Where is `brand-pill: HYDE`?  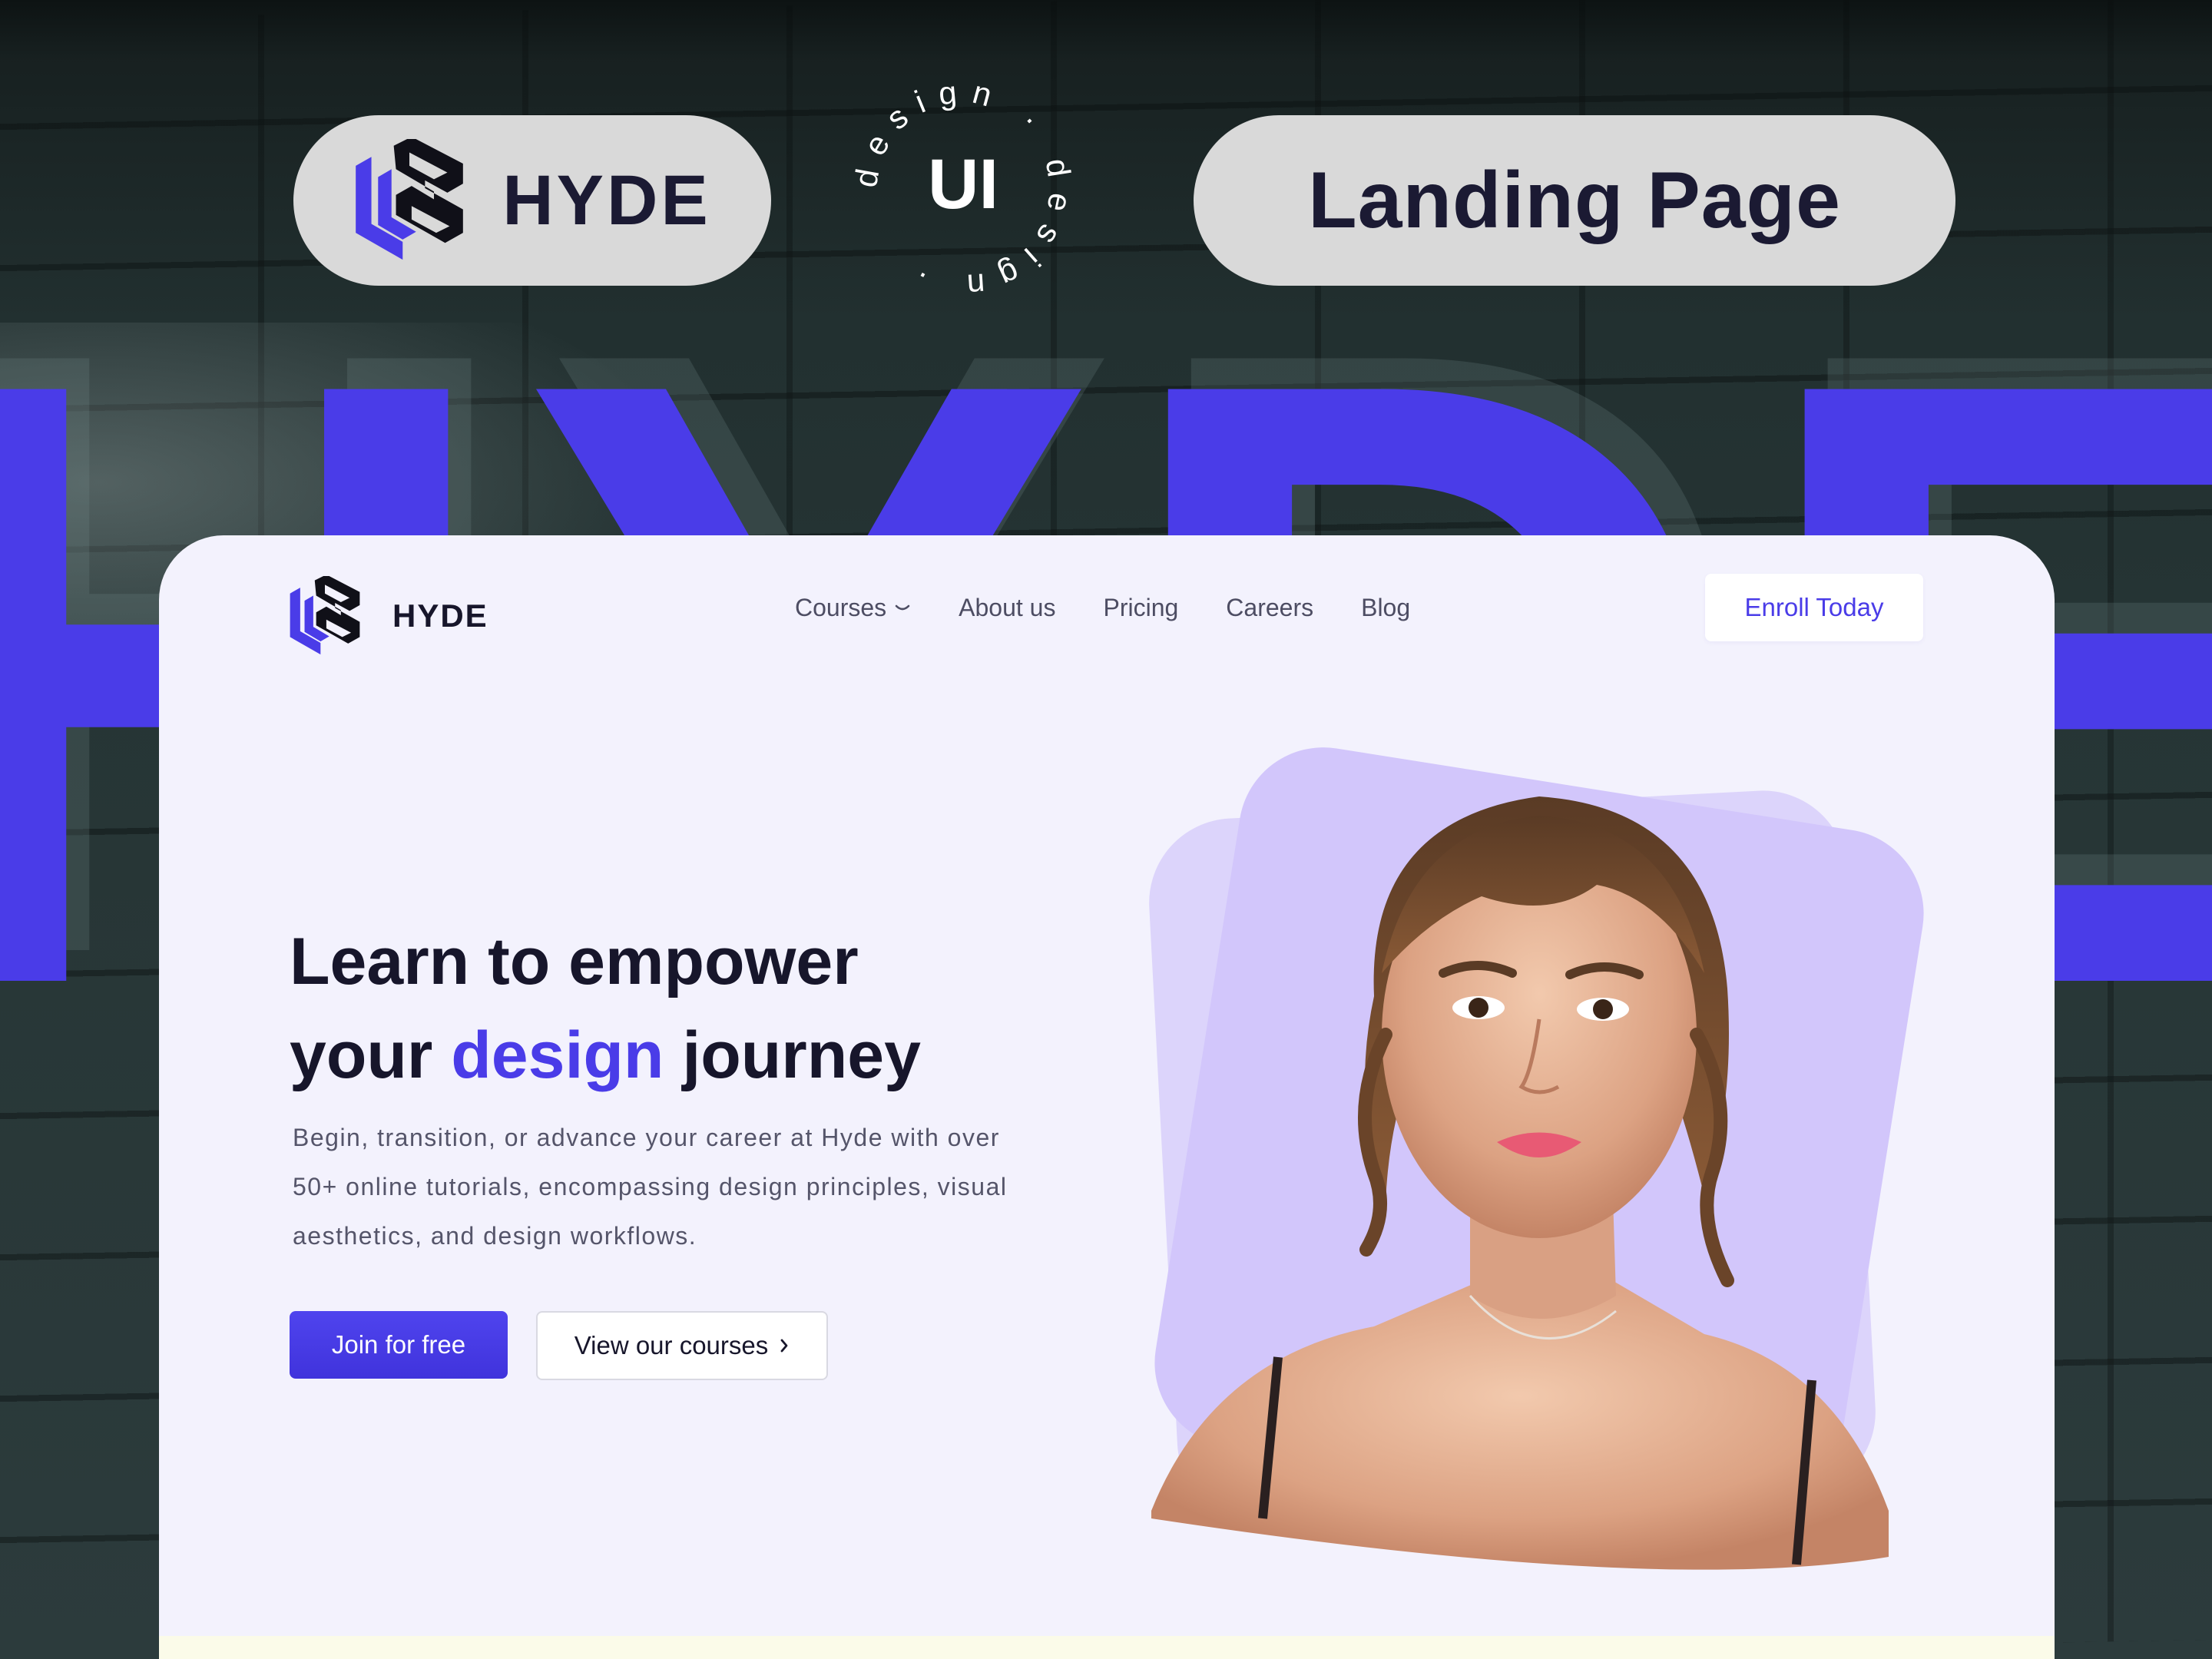 brand-pill: HYDE is located at coordinates (532, 201).